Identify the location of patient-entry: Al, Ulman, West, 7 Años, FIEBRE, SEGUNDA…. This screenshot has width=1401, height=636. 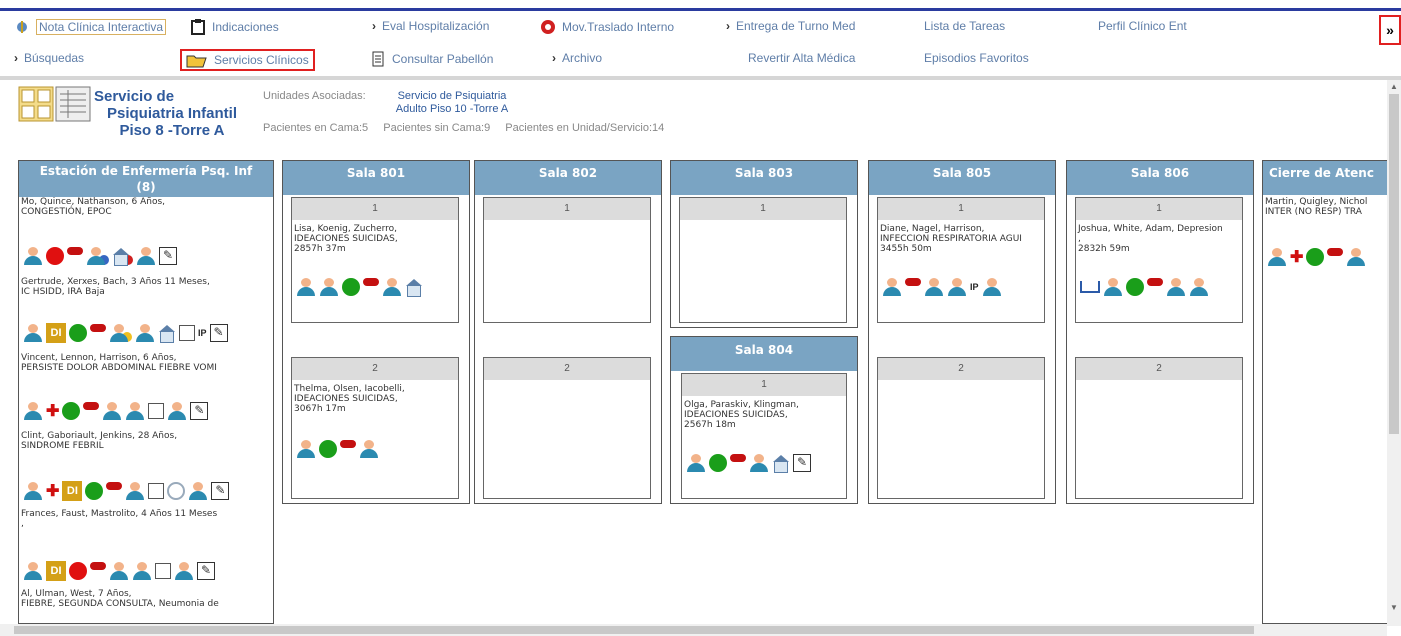
(147, 599).